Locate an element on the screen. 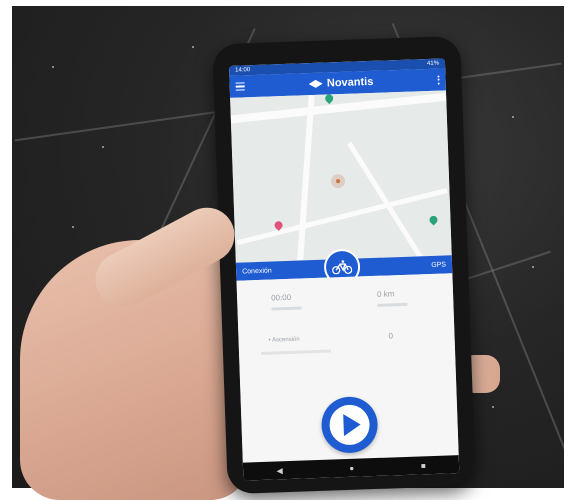 The image size is (577, 500). ascent-value: 0 is located at coordinates (391, 336).